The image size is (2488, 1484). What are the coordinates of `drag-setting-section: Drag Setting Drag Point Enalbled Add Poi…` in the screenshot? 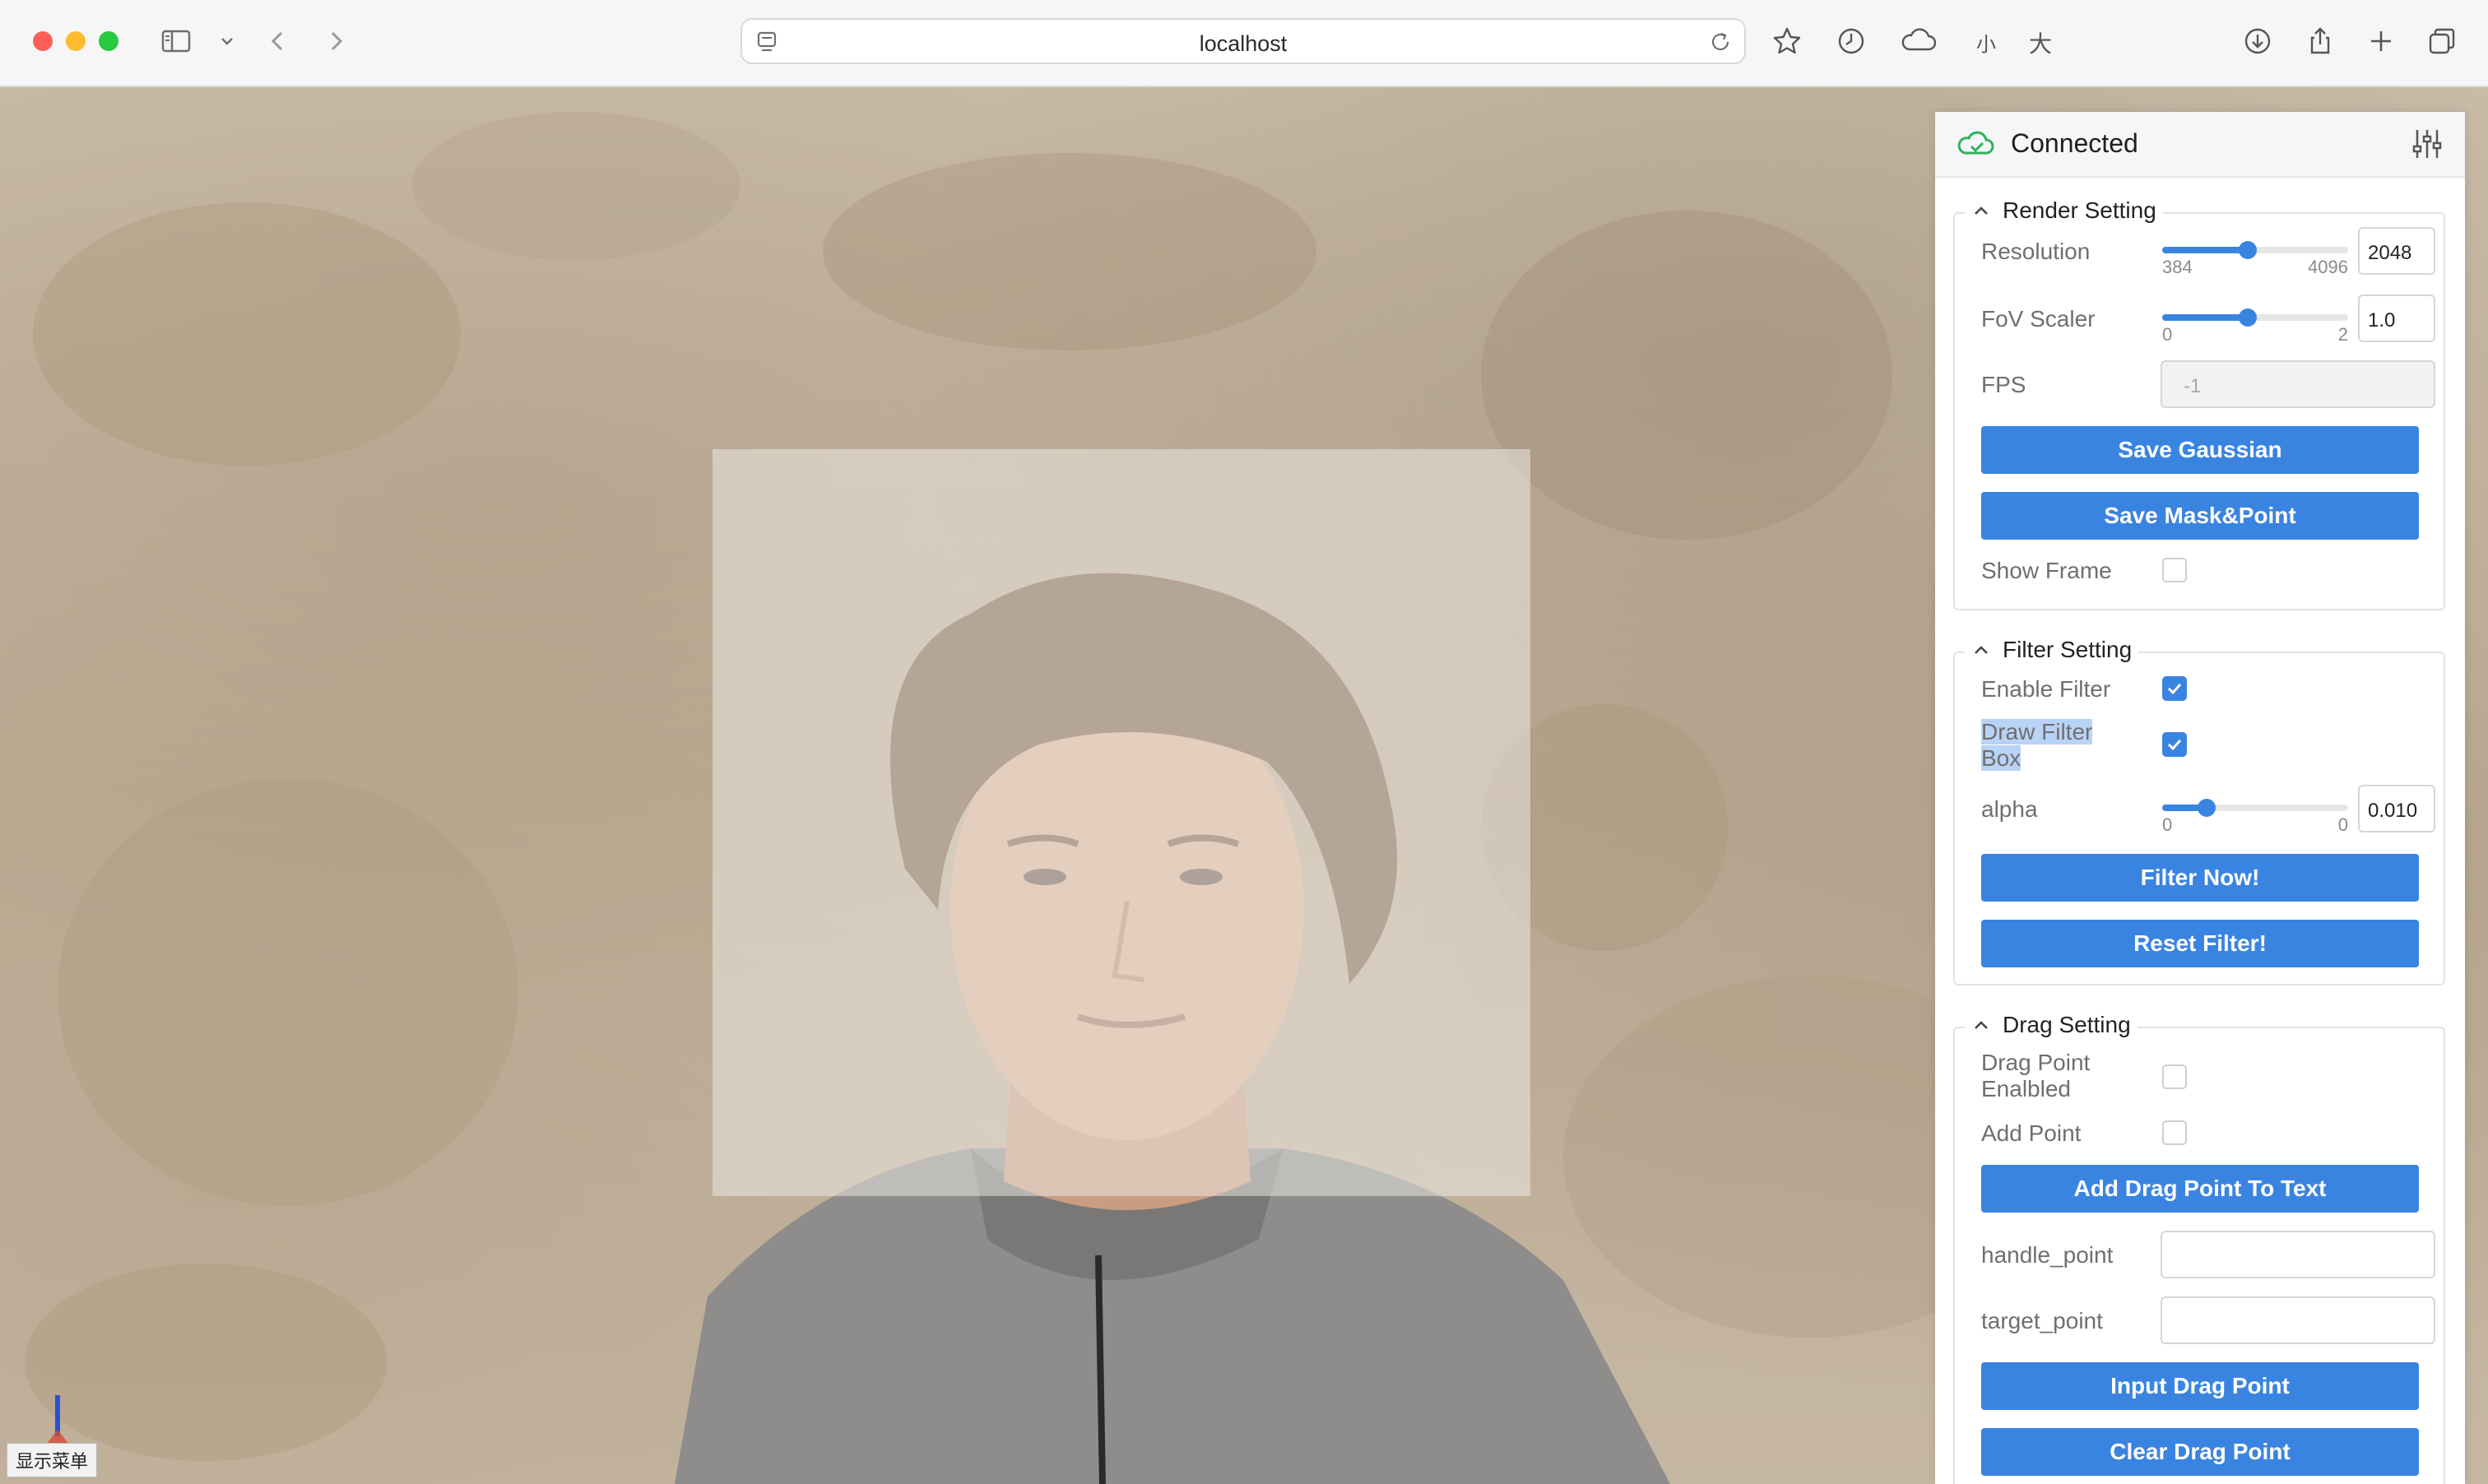 It's located at (2199, 1248).